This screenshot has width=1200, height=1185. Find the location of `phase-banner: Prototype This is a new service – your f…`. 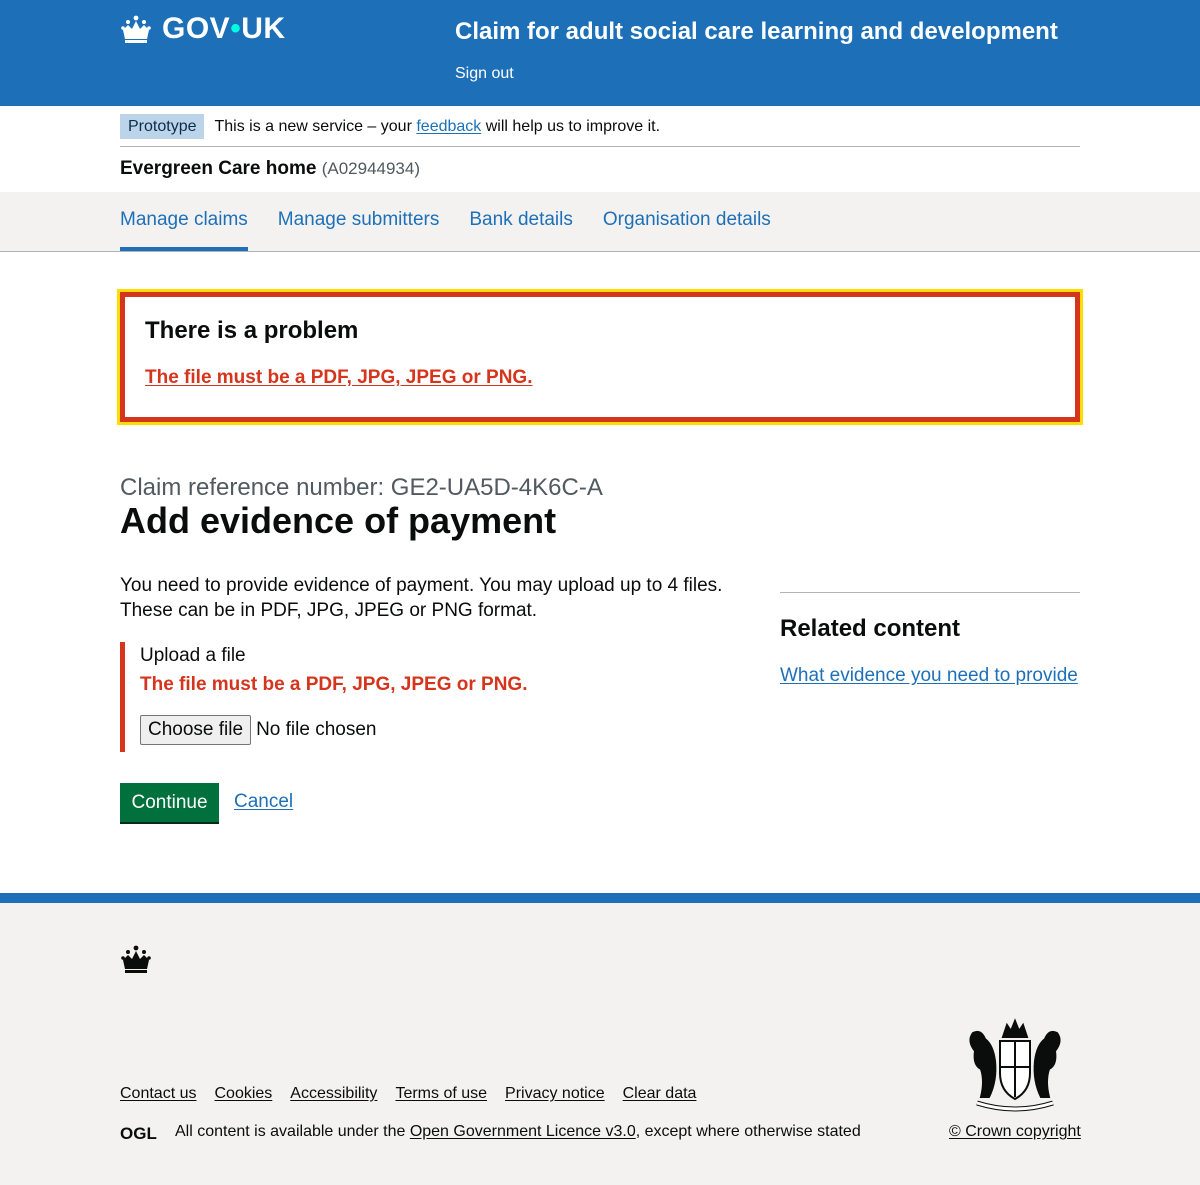

phase-banner: Prototype This is a new service – your f… is located at coordinates (600, 130).